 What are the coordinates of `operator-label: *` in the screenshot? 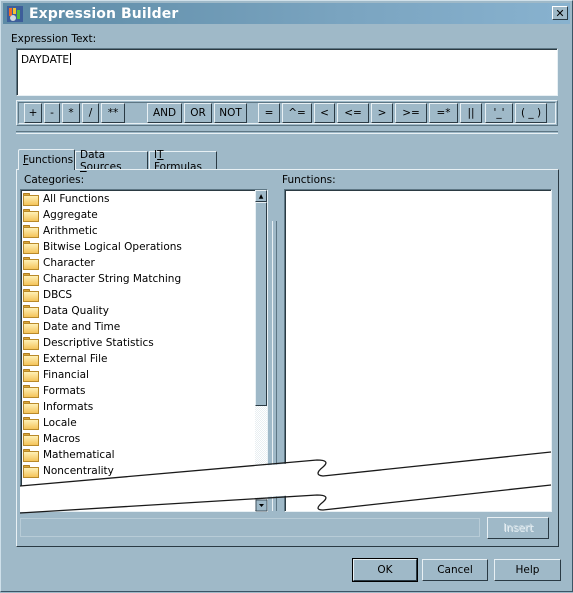 It's located at (71, 113).